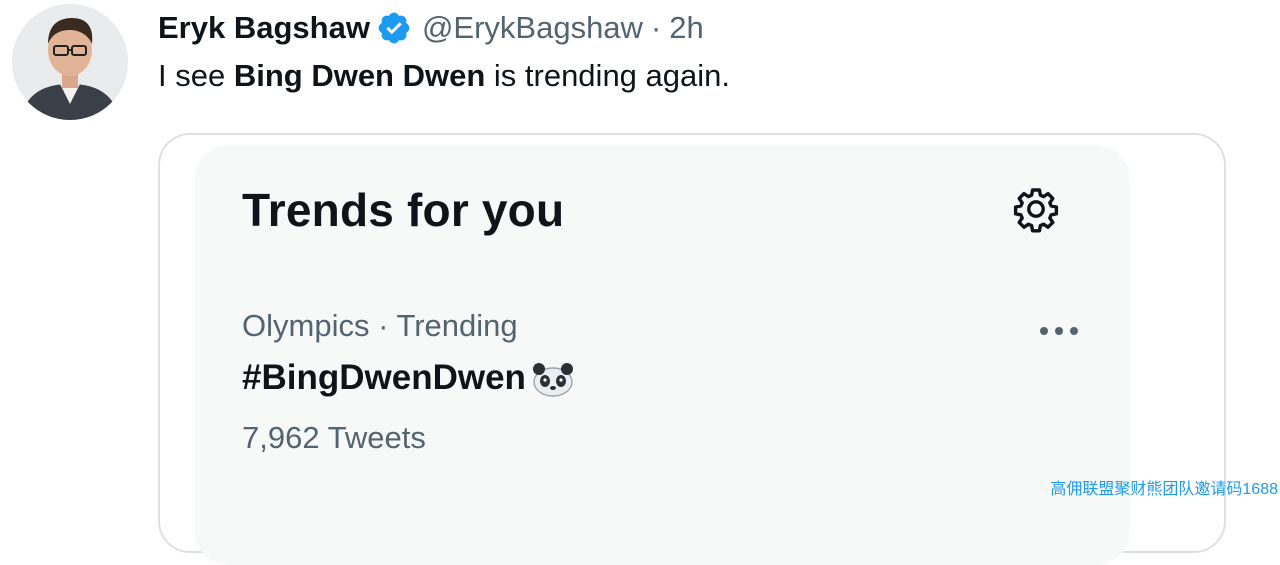 The width and height of the screenshot is (1280, 565). I want to click on avatar, so click(70, 62).